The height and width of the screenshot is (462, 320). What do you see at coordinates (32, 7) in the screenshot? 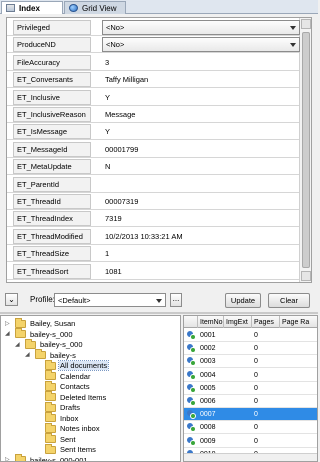
I see `tab-index: Index` at bounding box center [32, 7].